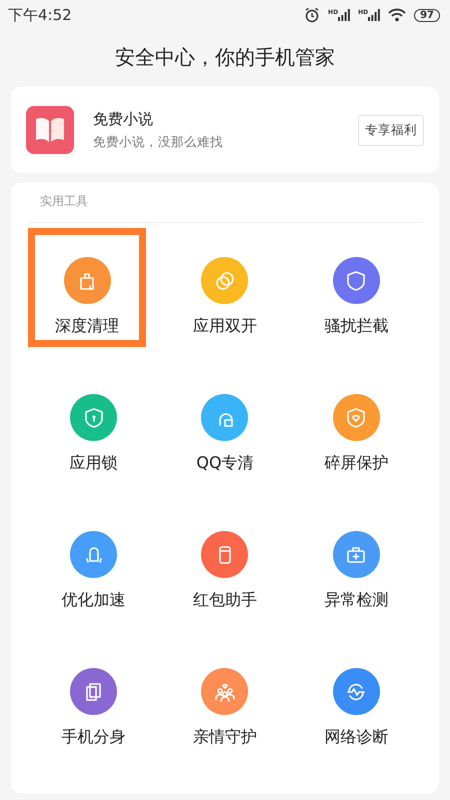 The image size is (450, 800). Describe the element at coordinates (356, 737) in the screenshot. I see `tool-label: 网络诊断` at that location.